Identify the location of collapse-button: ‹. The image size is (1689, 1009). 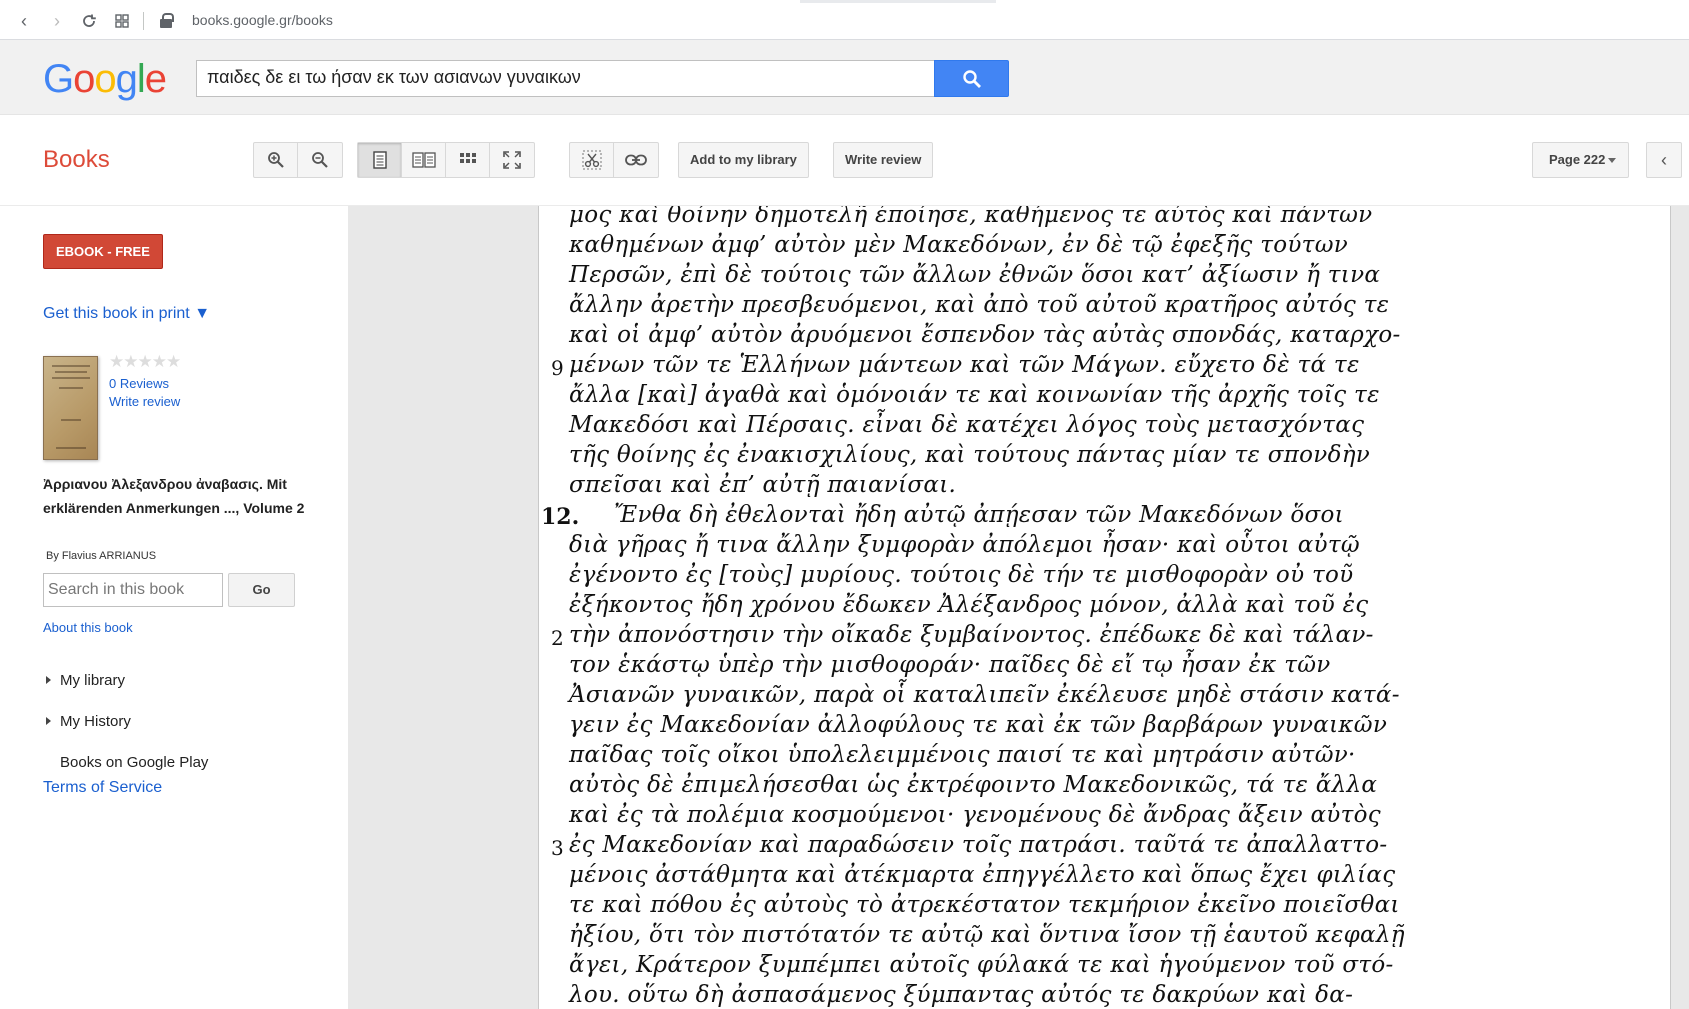
(1664, 160).